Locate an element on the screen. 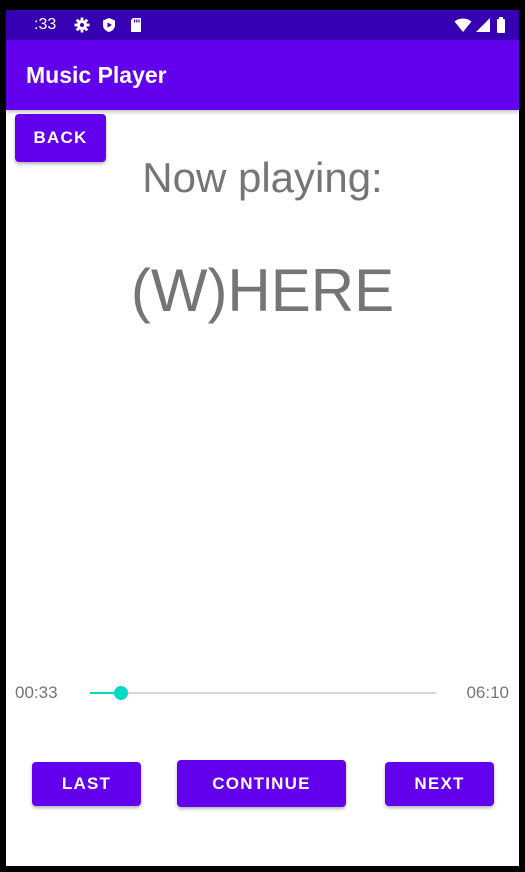 This screenshot has width=525, height=872. status-time: :33 is located at coordinates (45, 24).